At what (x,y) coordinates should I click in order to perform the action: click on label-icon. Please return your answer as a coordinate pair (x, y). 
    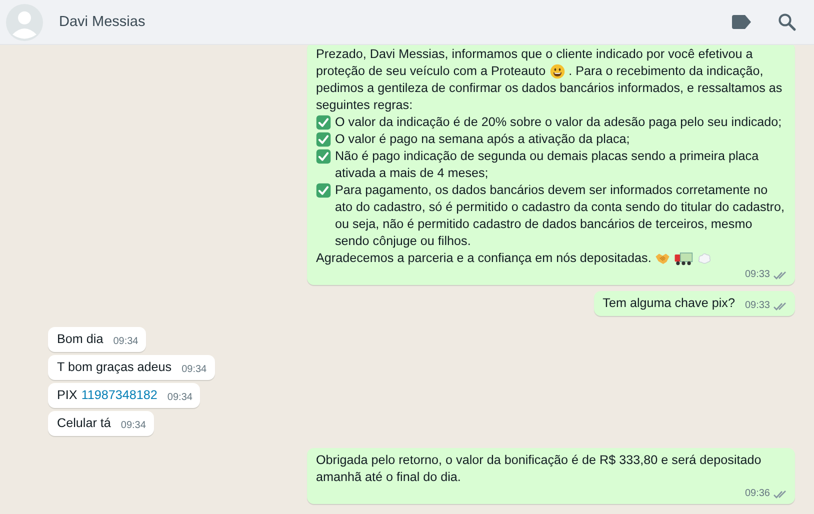
    Looking at the image, I should click on (741, 22).